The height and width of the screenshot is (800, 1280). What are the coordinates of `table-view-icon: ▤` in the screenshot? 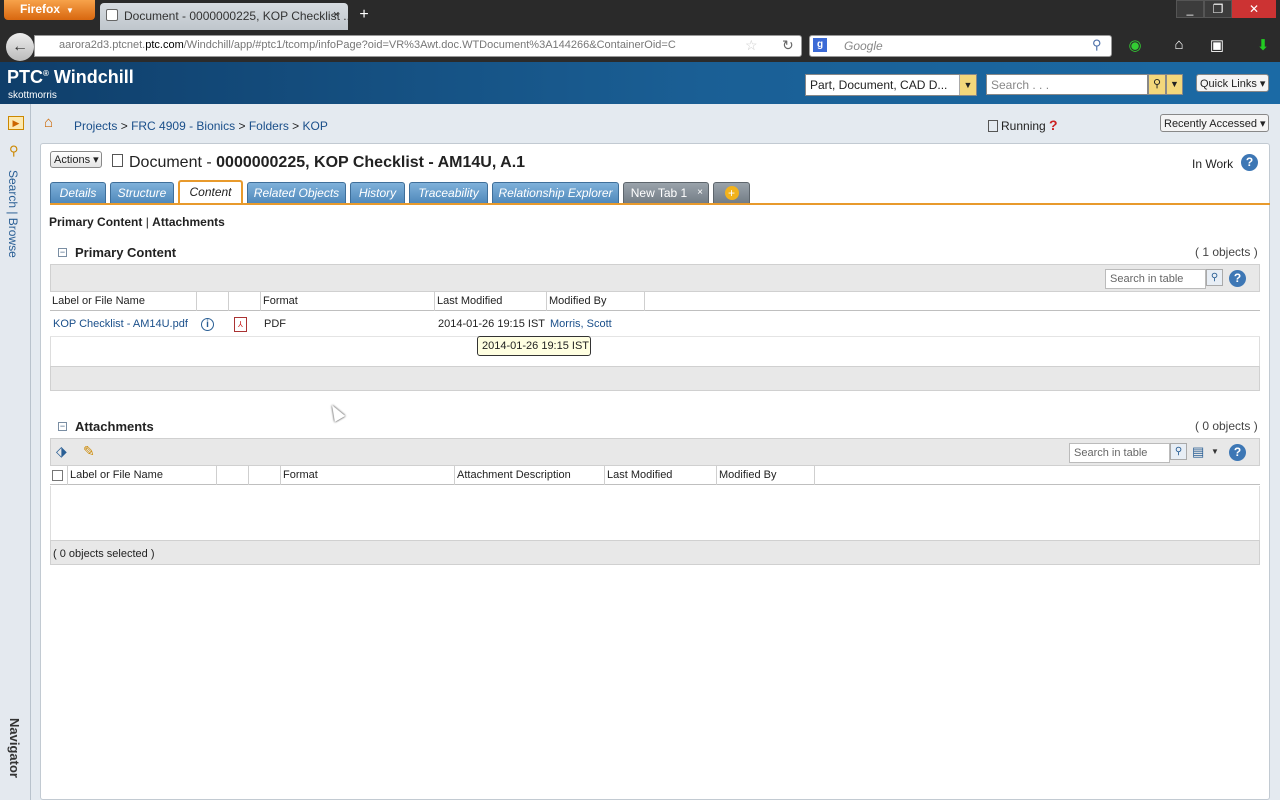 It's located at (1198, 452).